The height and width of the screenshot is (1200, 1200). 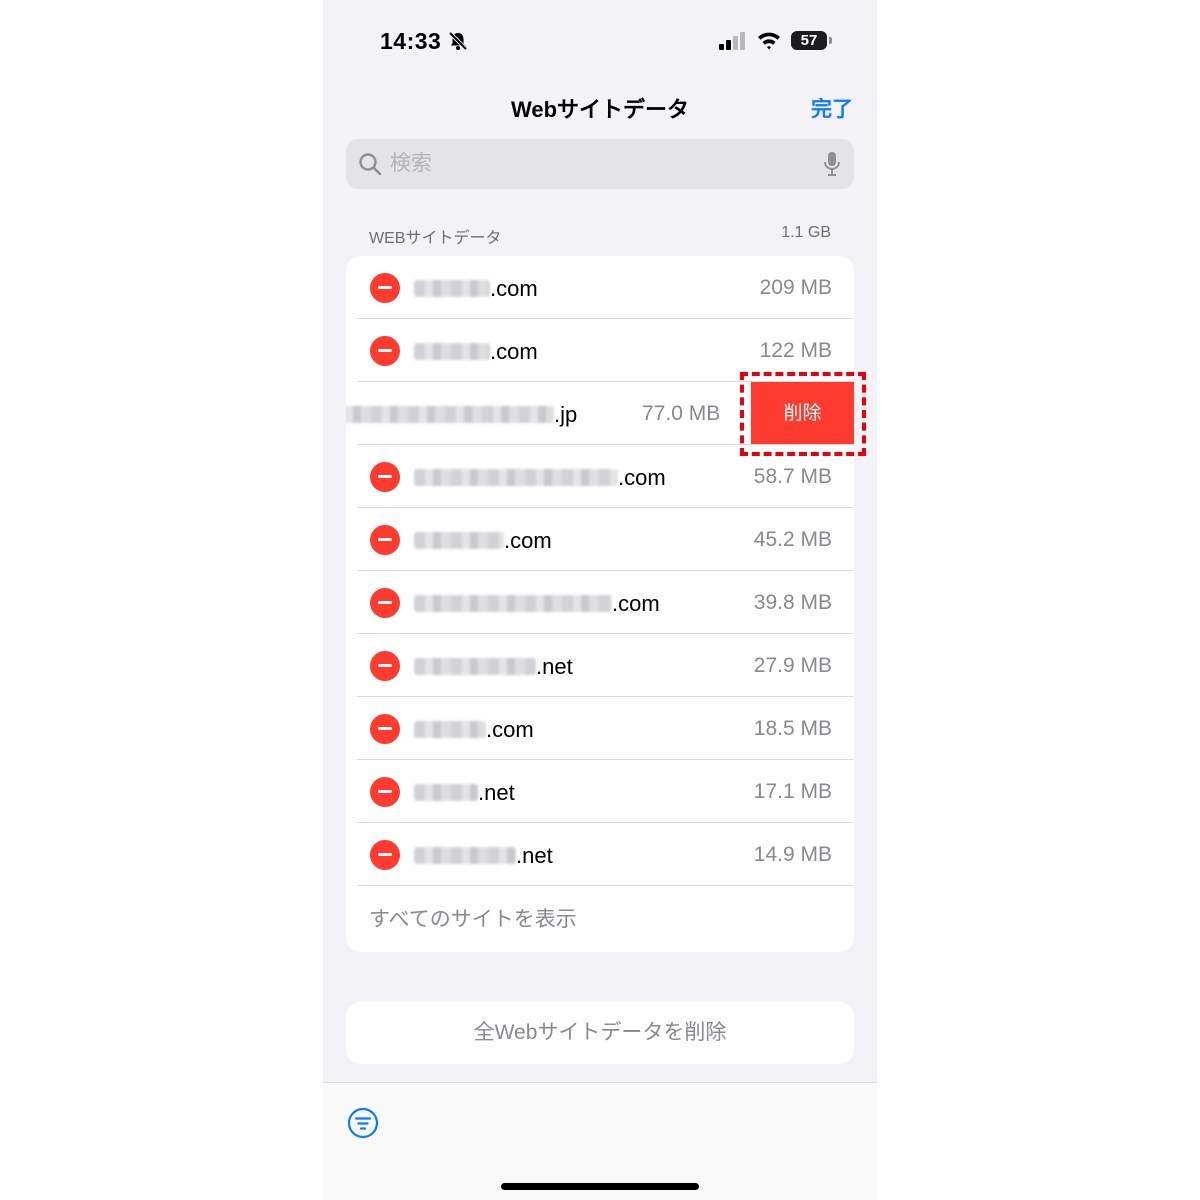 What do you see at coordinates (363, 1123) in the screenshot?
I see `filter-icon` at bounding box center [363, 1123].